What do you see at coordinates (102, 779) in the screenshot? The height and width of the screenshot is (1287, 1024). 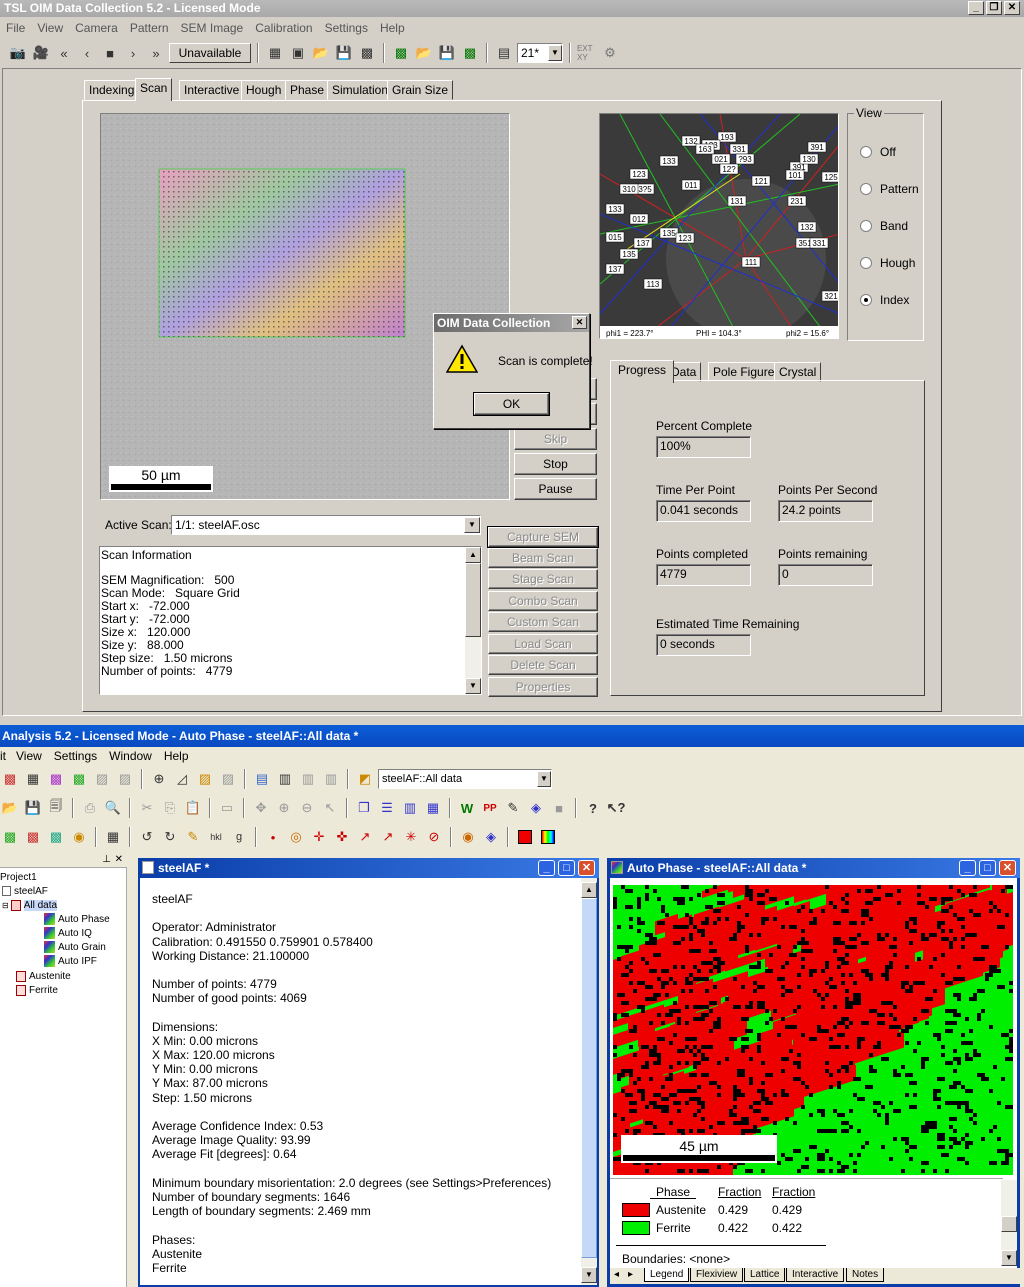 I see `map-disabled-1-icon: ▨` at bounding box center [102, 779].